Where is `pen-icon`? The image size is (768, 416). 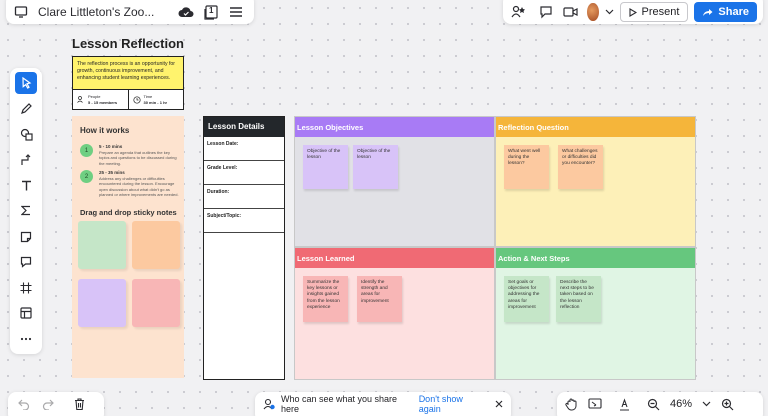 pen-icon is located at coordinates (26, 108).